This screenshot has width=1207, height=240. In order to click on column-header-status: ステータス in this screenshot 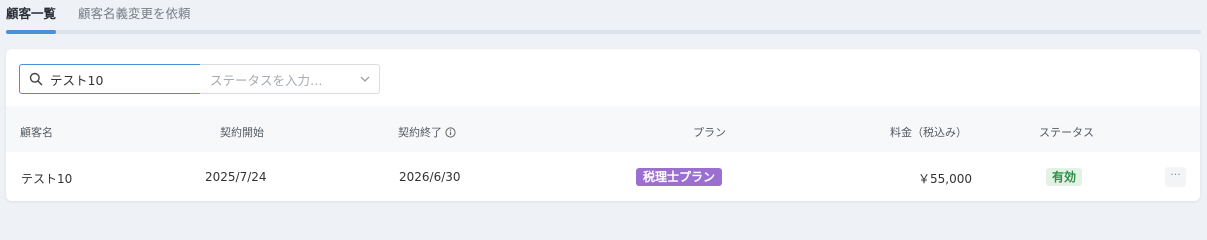, I will do `click(1066, 132)`.